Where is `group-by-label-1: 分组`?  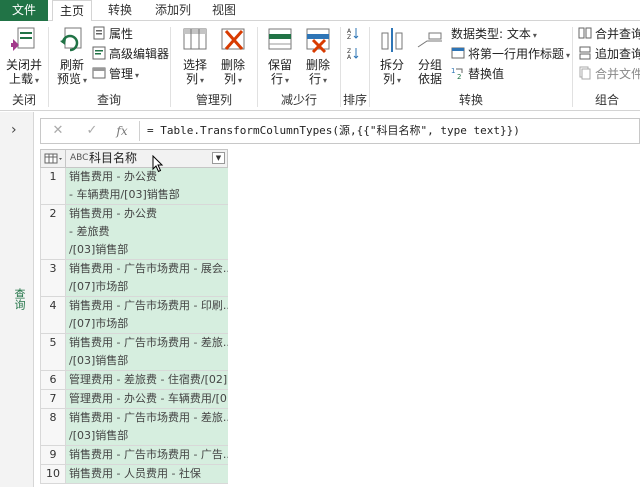
group-by-label-1: 分组 is located at coordinates (429, 65).